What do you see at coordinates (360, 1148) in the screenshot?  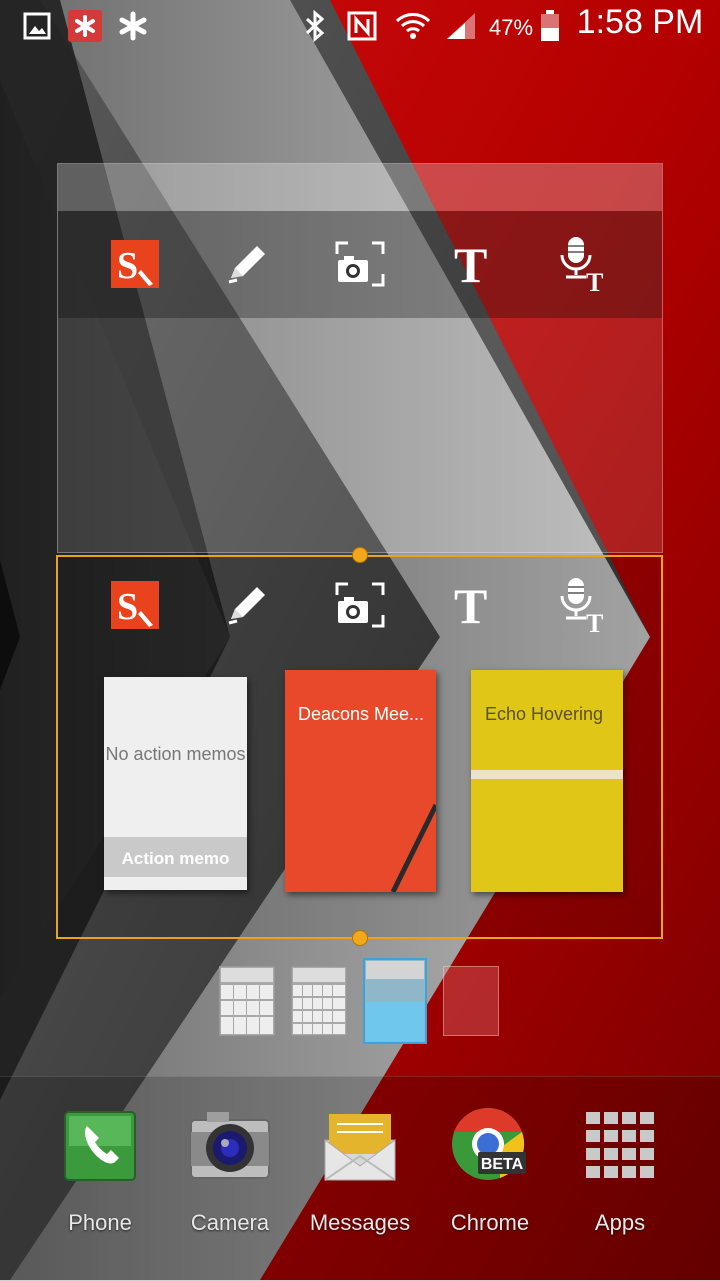 I see `messages-icon` at bounding box center [360, 1148].